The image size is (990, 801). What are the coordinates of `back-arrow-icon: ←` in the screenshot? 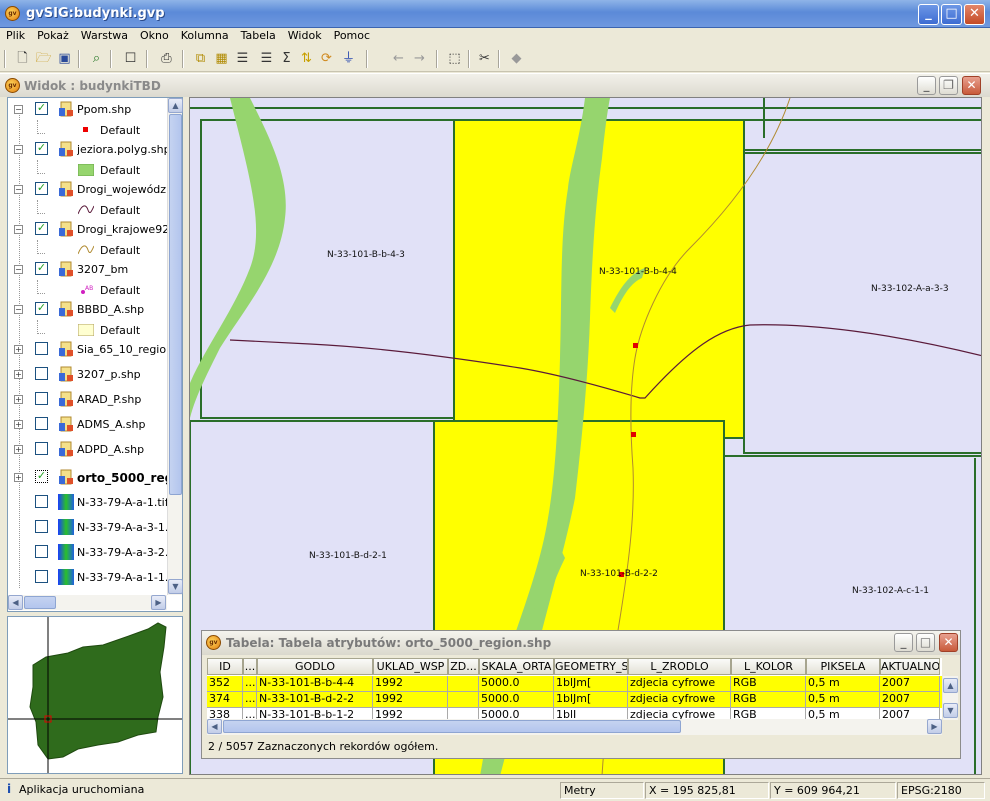 It's located at (398, 58).